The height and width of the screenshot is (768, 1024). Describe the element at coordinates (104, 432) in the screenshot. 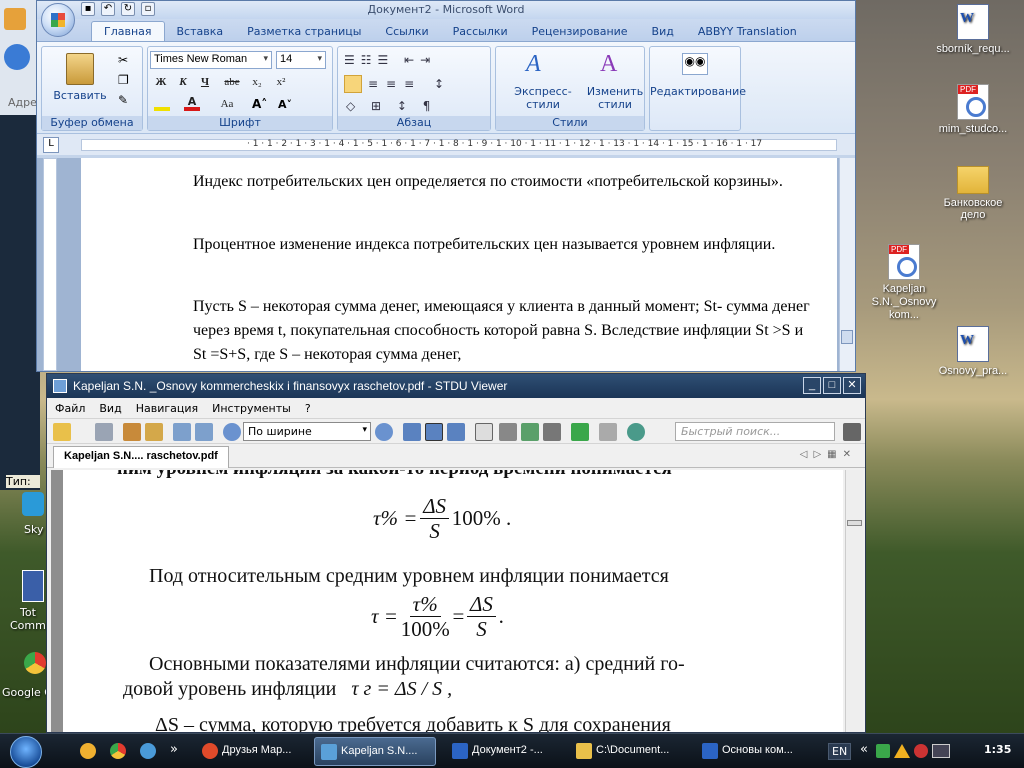

I see `print-icon` at that location.